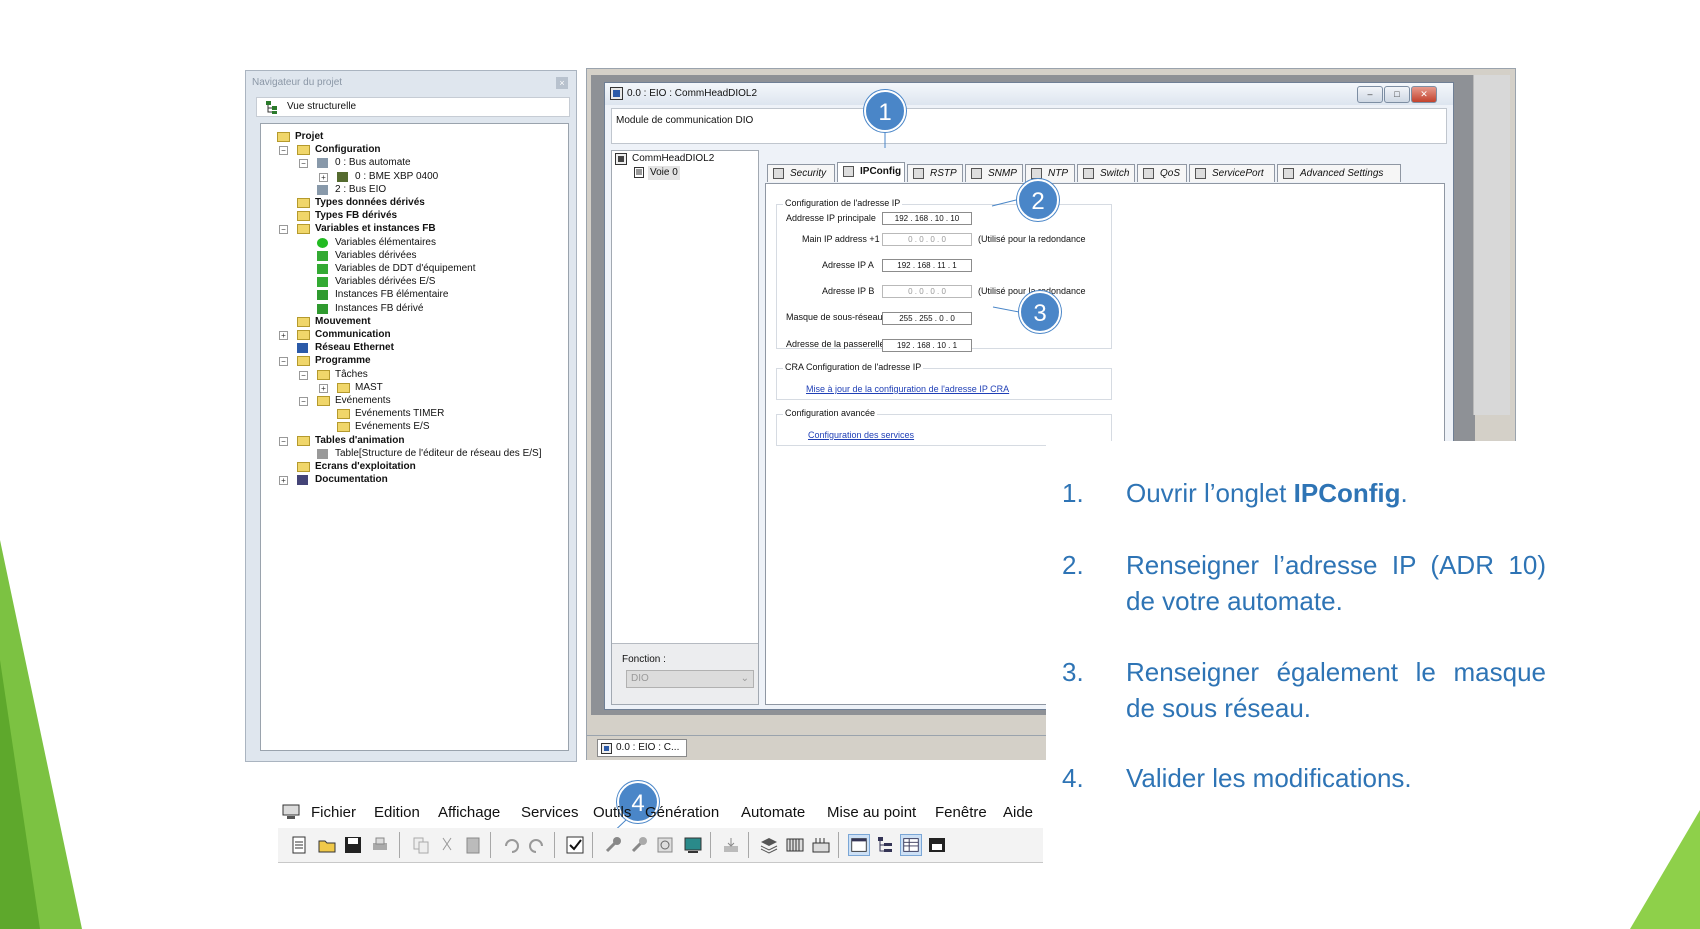 The height and width of the screenshot is (929, 1700). Describe the element at coordinates (961, 812) in the screenshot. I see `menu-fenetre: Fenêtre` at that location.